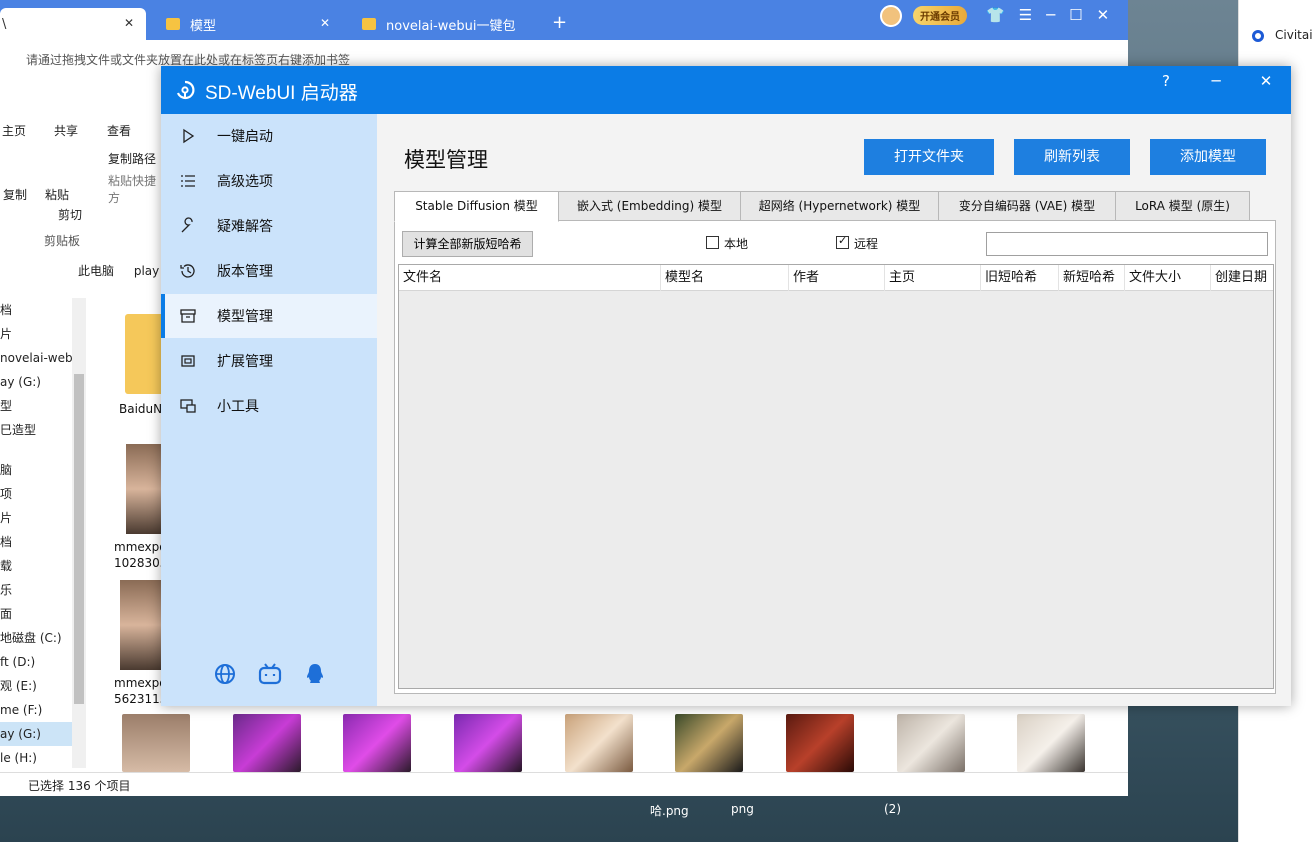  What do you see at coordinates (79, 539) in the screenshot?
I see `scrollbar-thumb` at bounding box center [79, 539].